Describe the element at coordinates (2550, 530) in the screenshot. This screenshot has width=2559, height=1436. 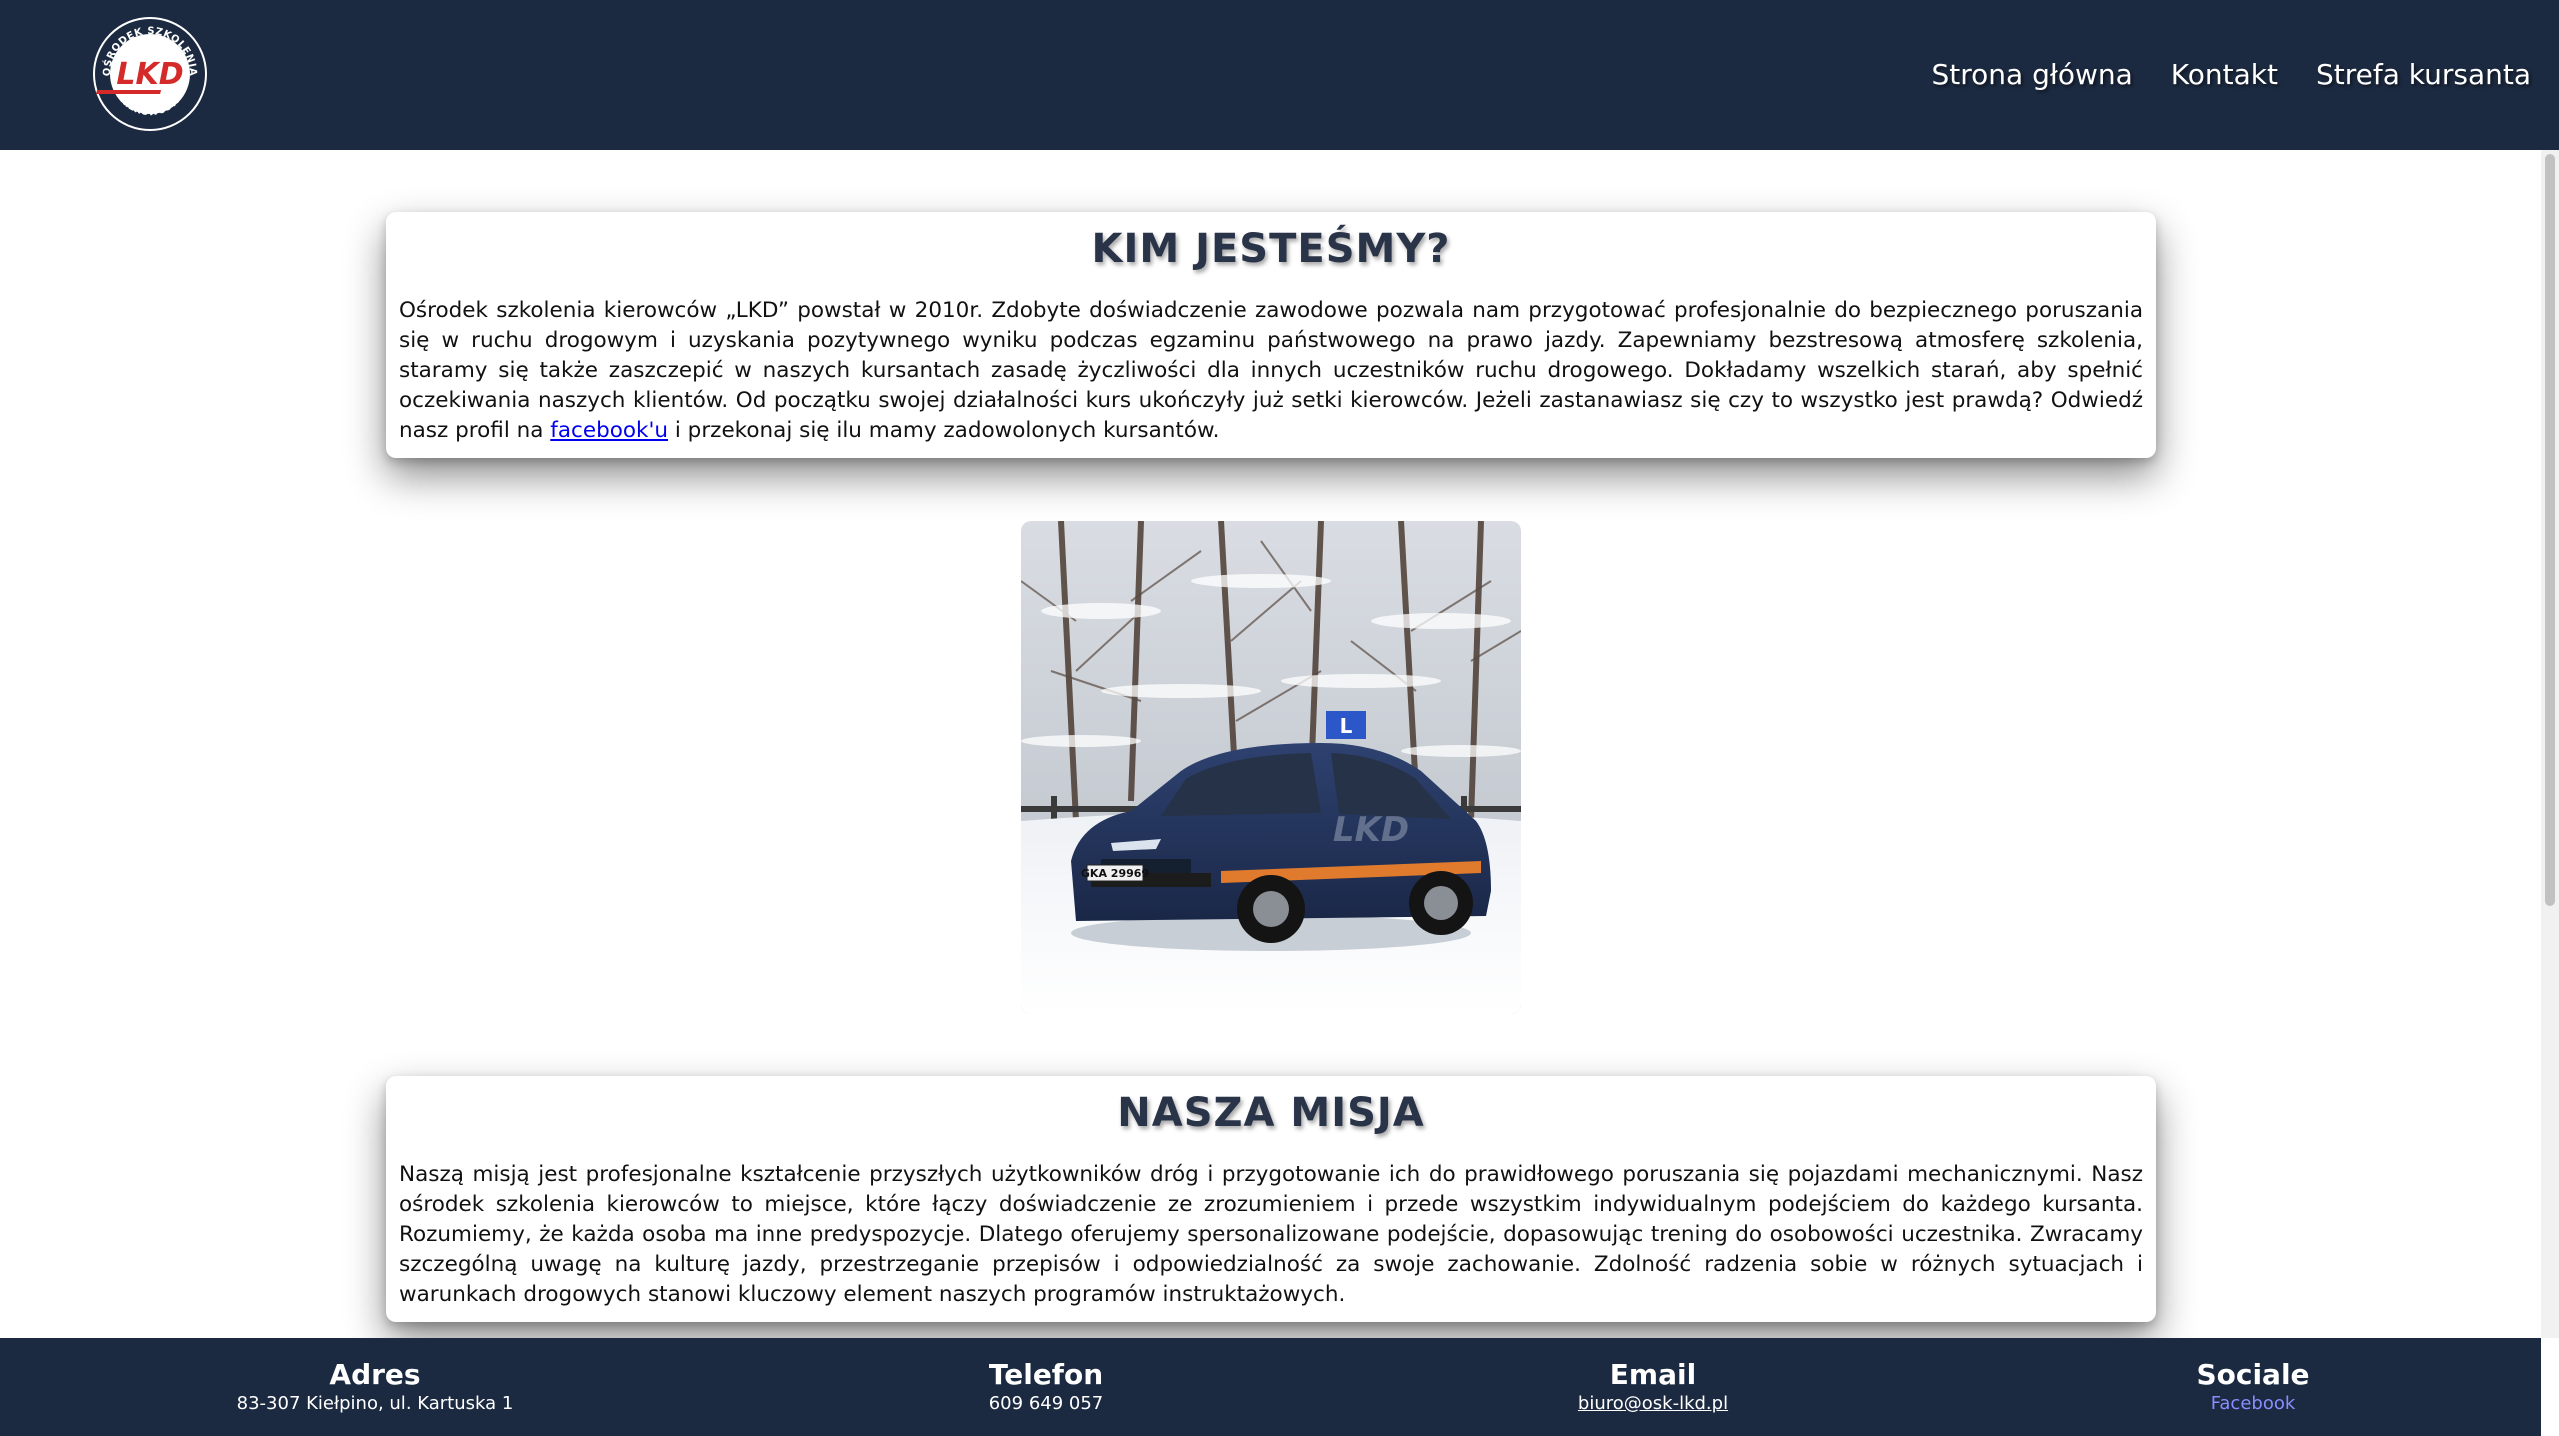
I see `scrollbar-thumb` at that location.